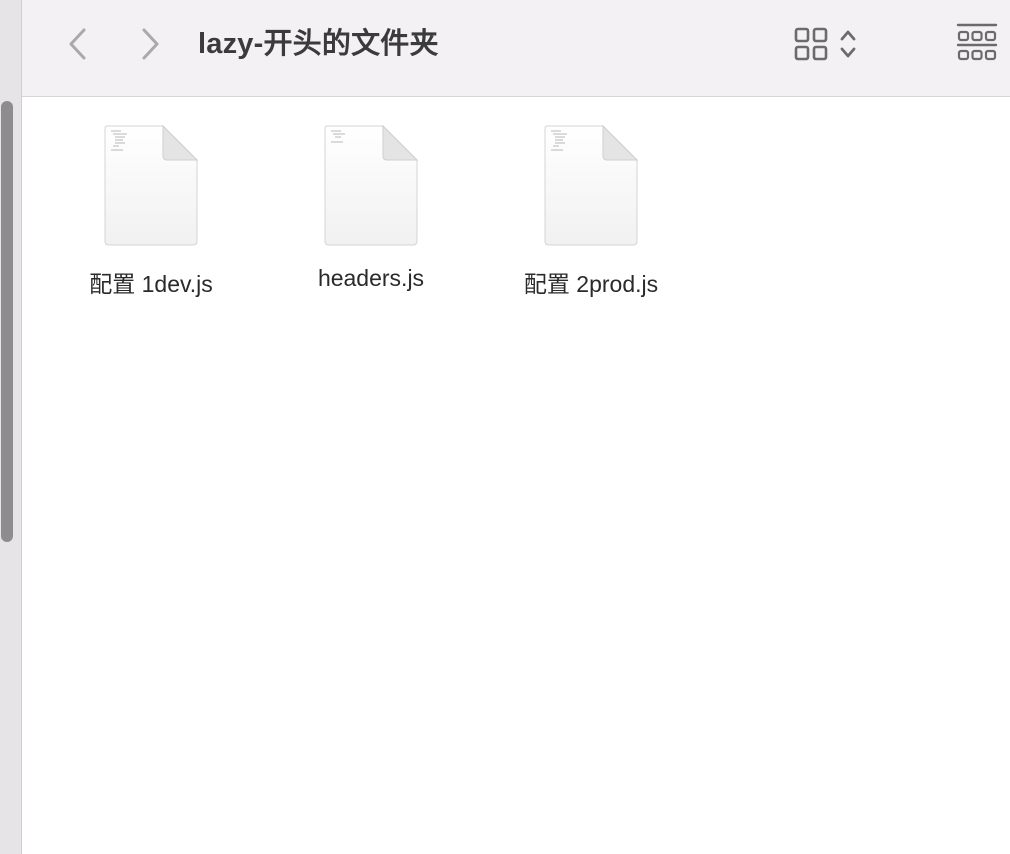 This screenshot has height=854, width=1010. What do you see at coordinates (151, 284) in the screenshot?
I see `file-name: 配置 1dev.js` at bounding box center [151, 284].